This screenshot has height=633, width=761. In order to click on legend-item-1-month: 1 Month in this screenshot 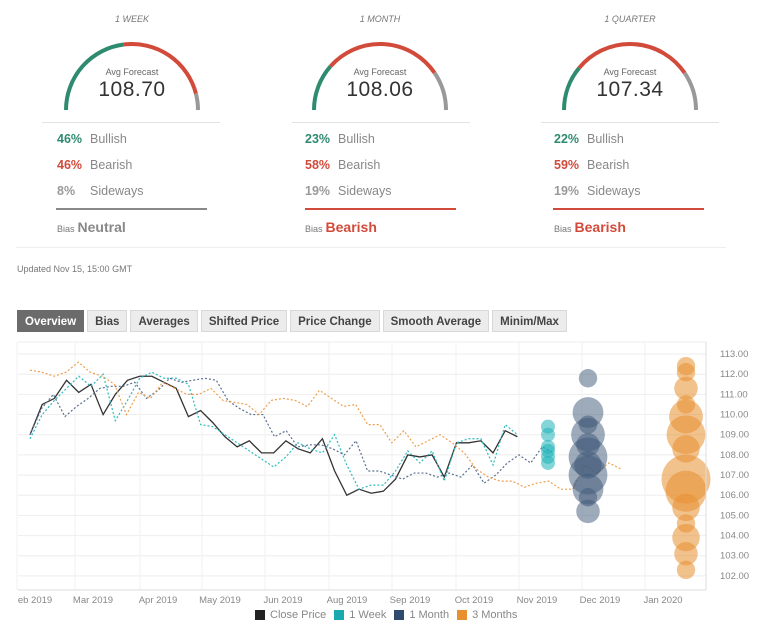, I will do `click(421, 615)`.